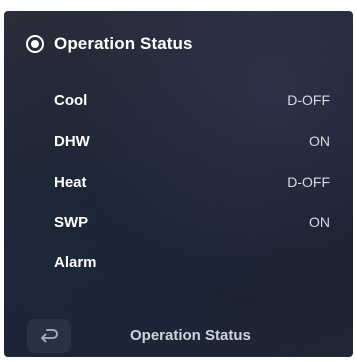 Image resolution: width=357 pixels, height=361 pixels. I want to click on back-button, so click(49, 336).